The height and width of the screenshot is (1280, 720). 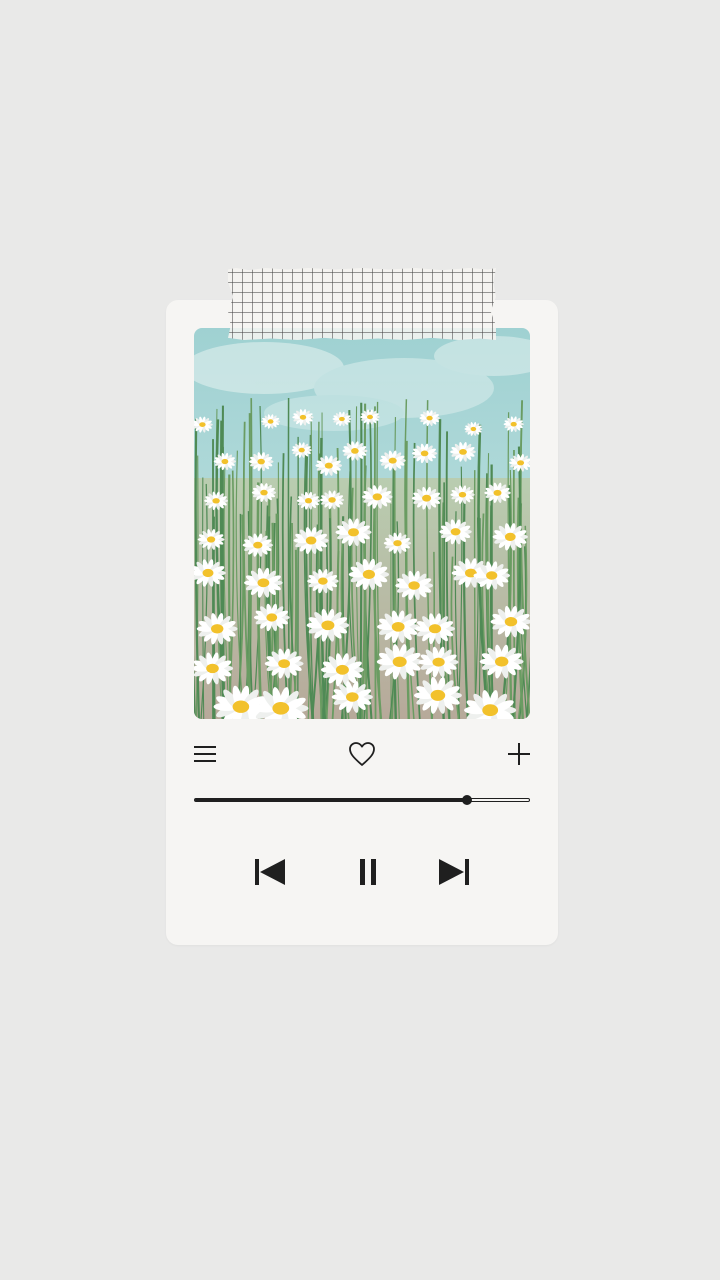 I want to click on heart-icon, so click(x=362, y=754).